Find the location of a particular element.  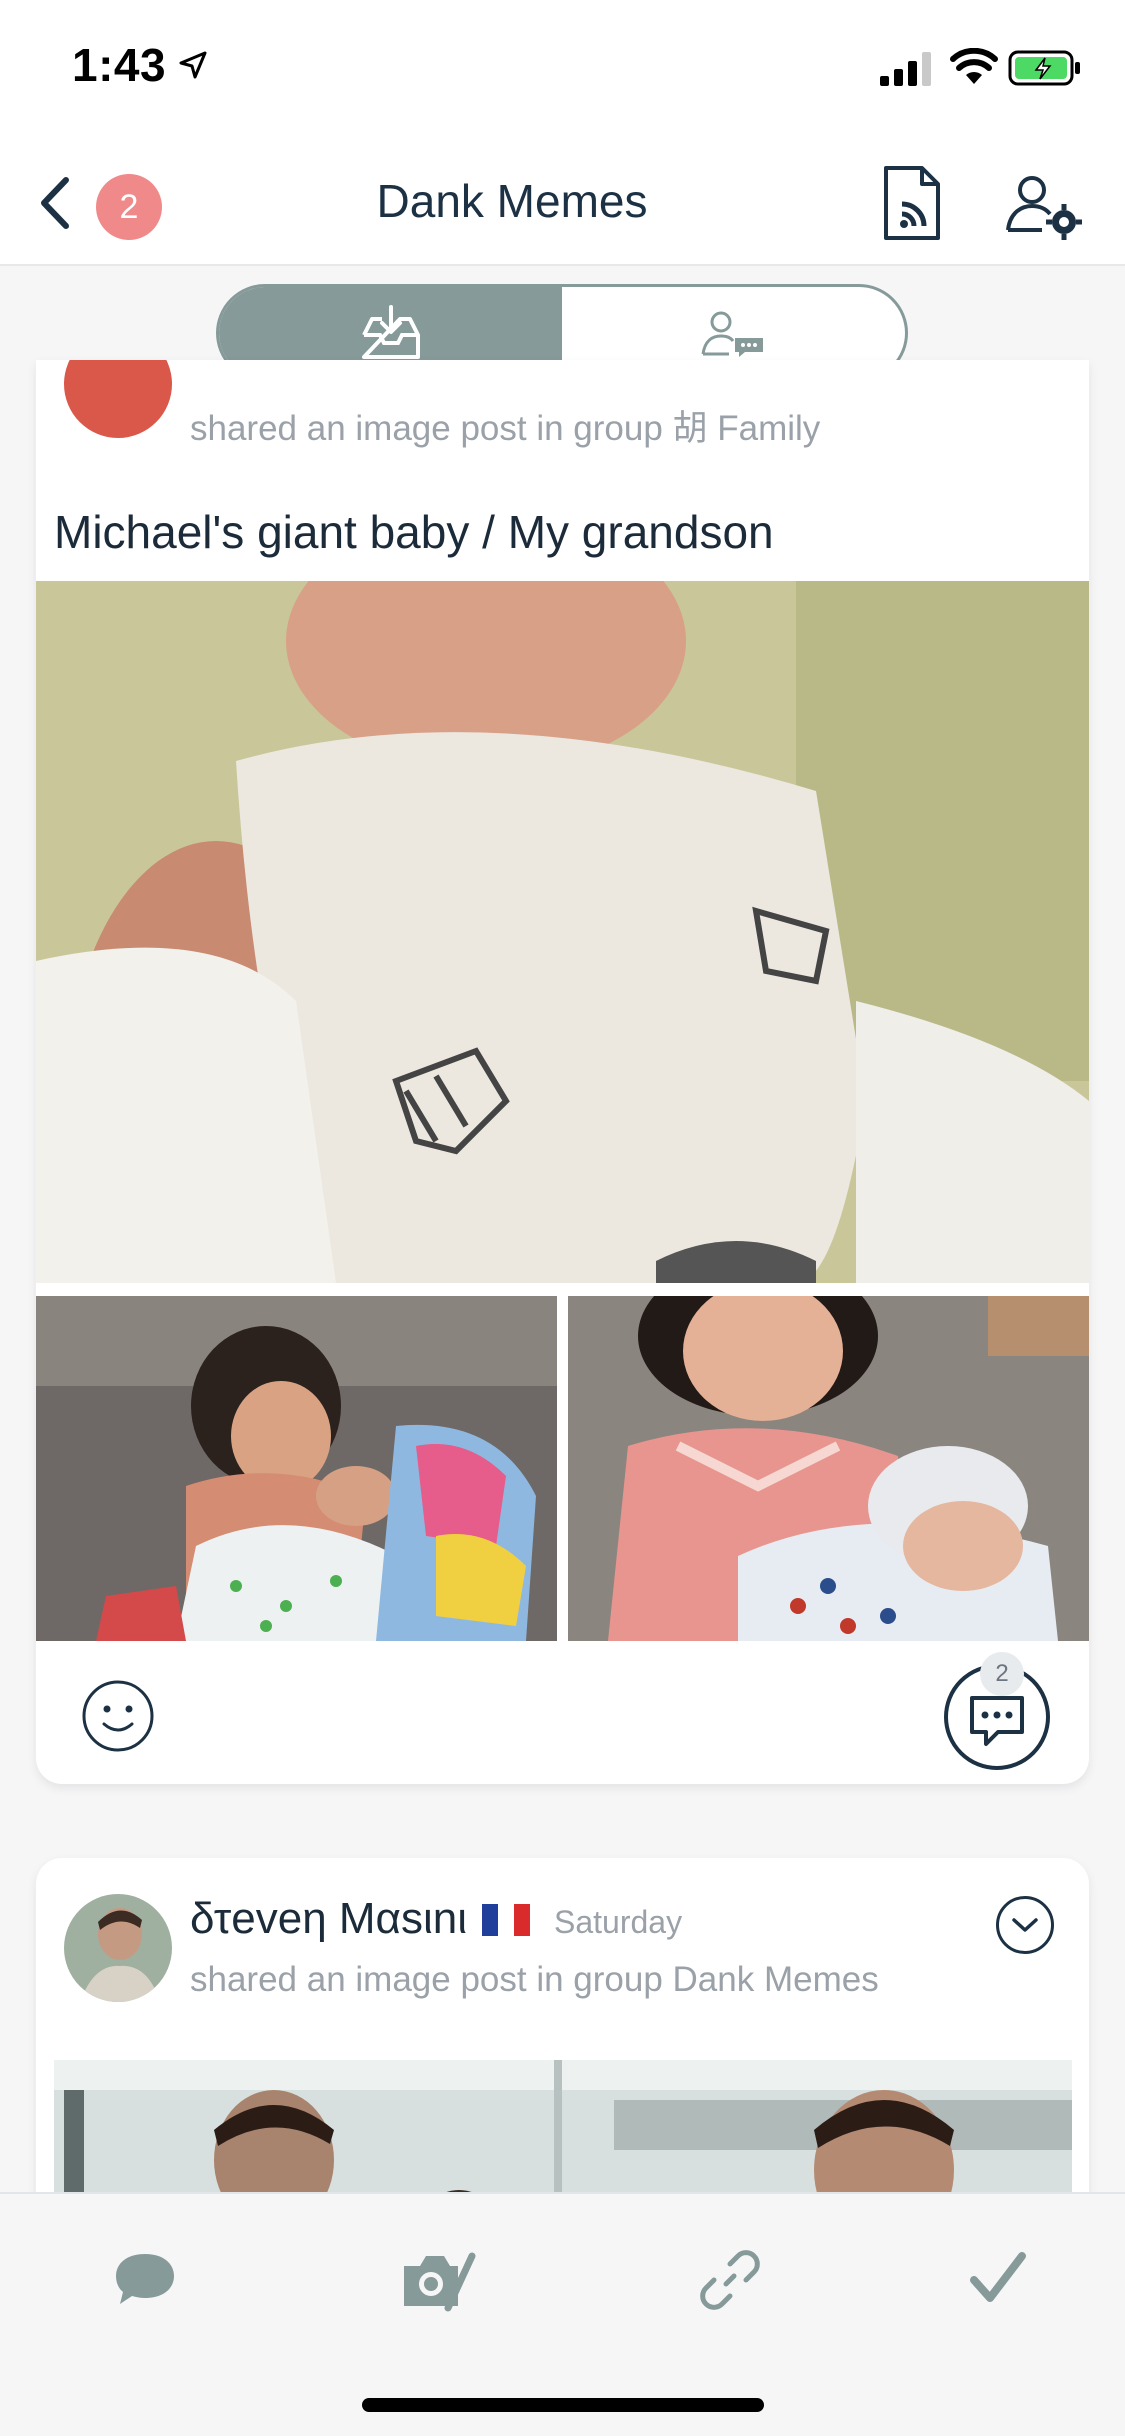

unread-badge: 2 is located at coordinates (129, 207).